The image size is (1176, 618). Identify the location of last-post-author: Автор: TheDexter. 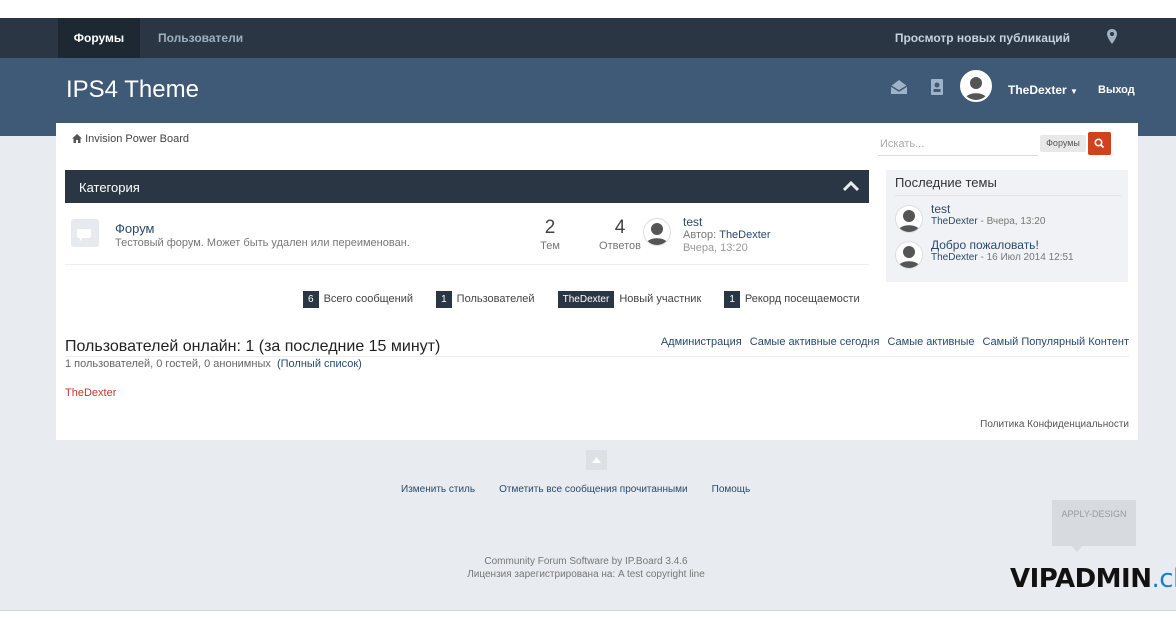
(727, 235).